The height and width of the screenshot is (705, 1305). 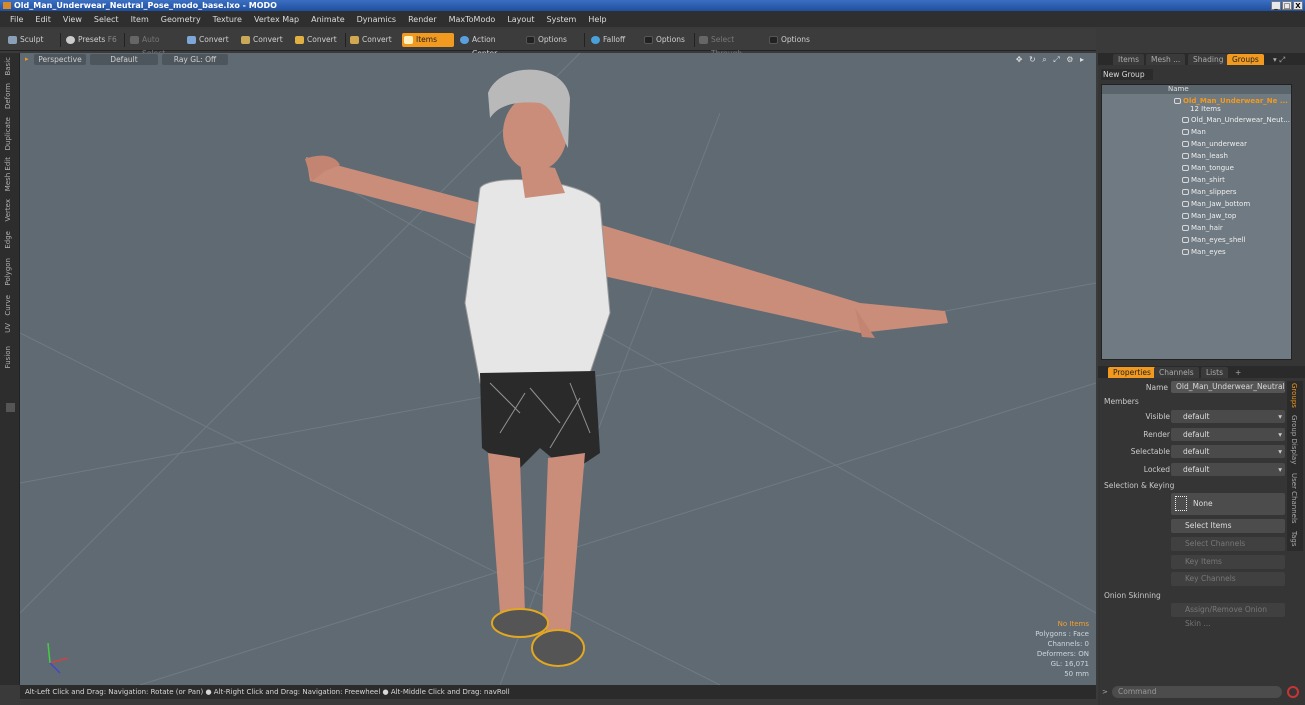 What do you see at coordinates (124, 59) in the screenshot?
I see `shading-dropdown: Default` at bounding box center [124, 59].